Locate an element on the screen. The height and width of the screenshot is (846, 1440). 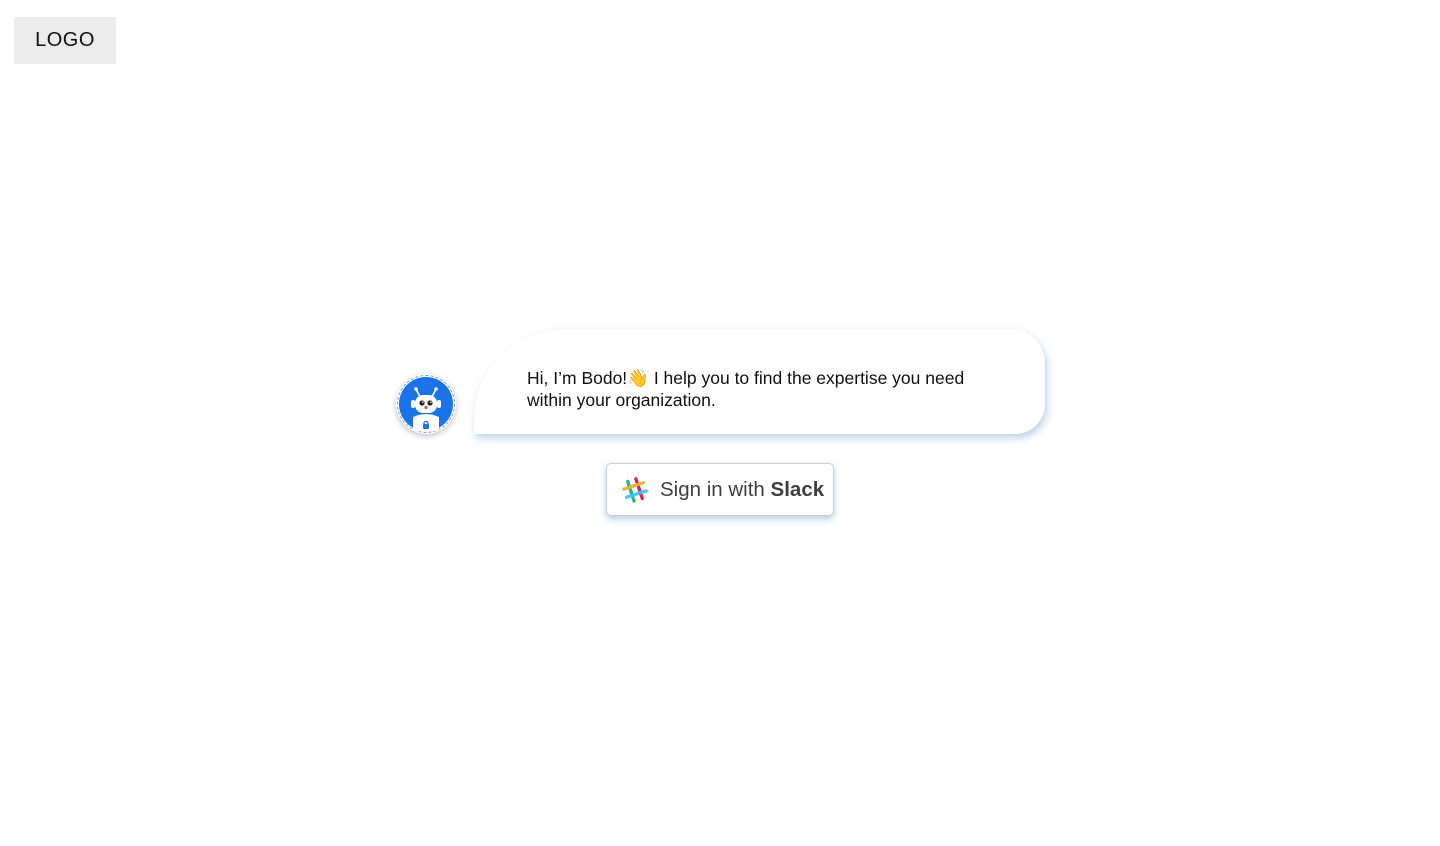
bot-avatar is located at coordinates (426, 404).